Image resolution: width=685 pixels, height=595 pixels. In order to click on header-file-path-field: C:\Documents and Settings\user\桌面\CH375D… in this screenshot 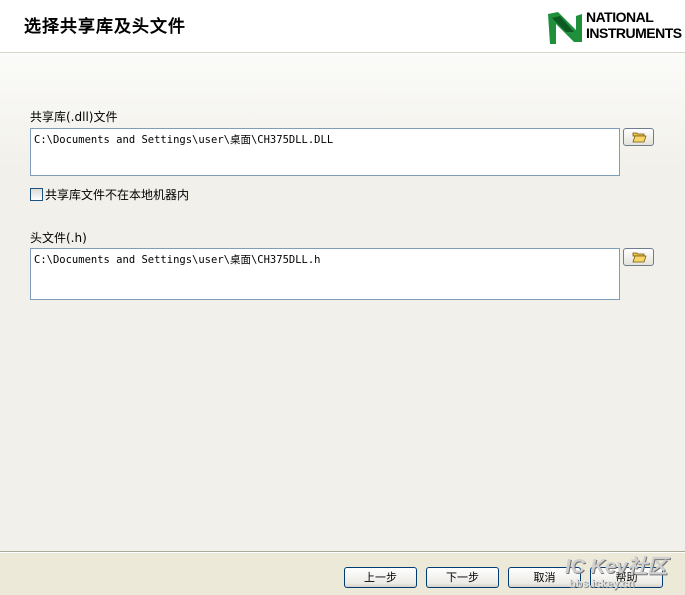, I will do `click(325, 274)`.